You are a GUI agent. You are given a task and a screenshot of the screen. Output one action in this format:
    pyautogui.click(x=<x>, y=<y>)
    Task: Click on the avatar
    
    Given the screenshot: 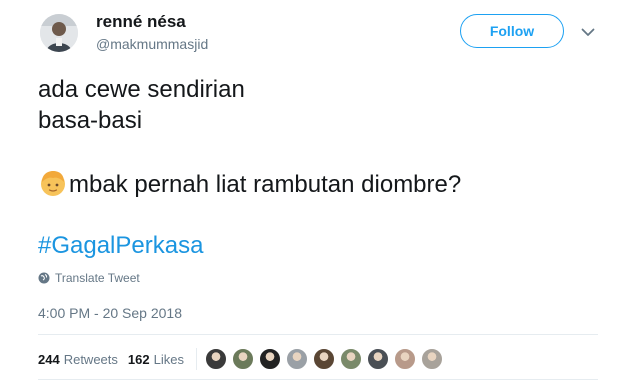 What is the action you would take?
    pyautogui.click(x=59, y=33)
    